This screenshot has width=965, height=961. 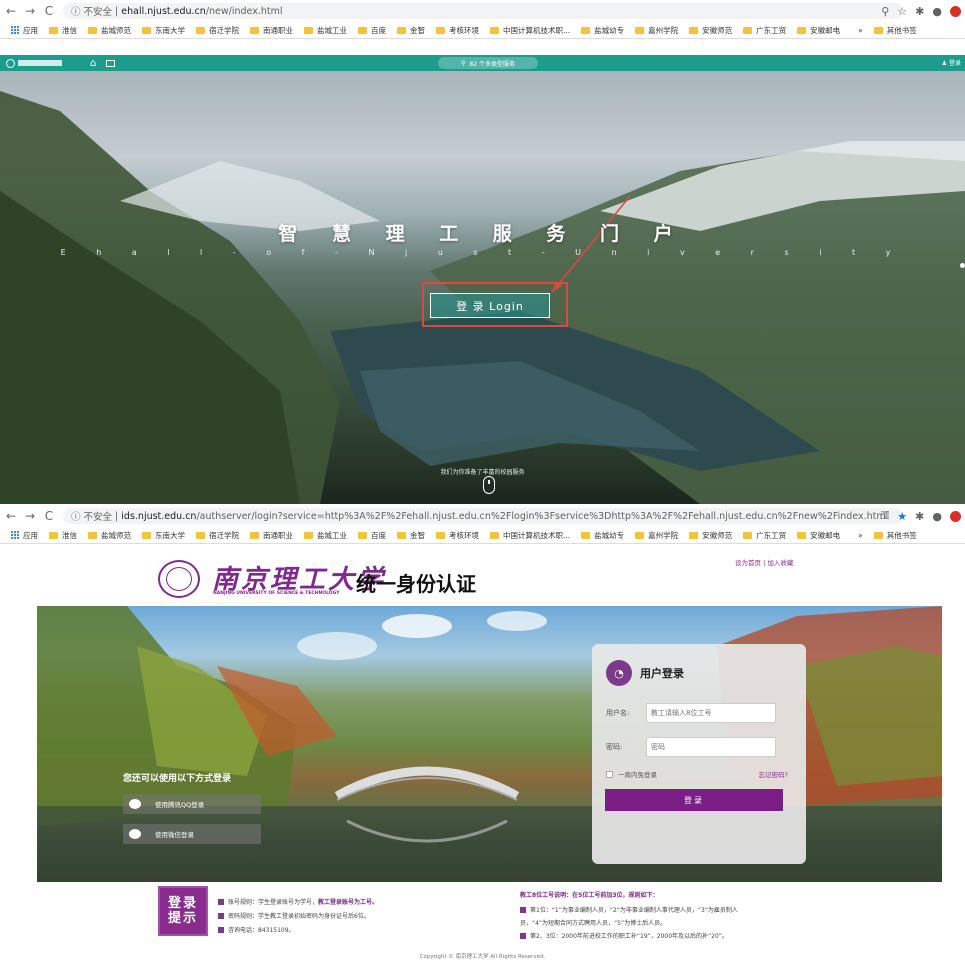 What do you see at coordinates (457, 30) in the screenshot?
I see `top-bookmark: 考核环境` at bounding box center [457, 30].